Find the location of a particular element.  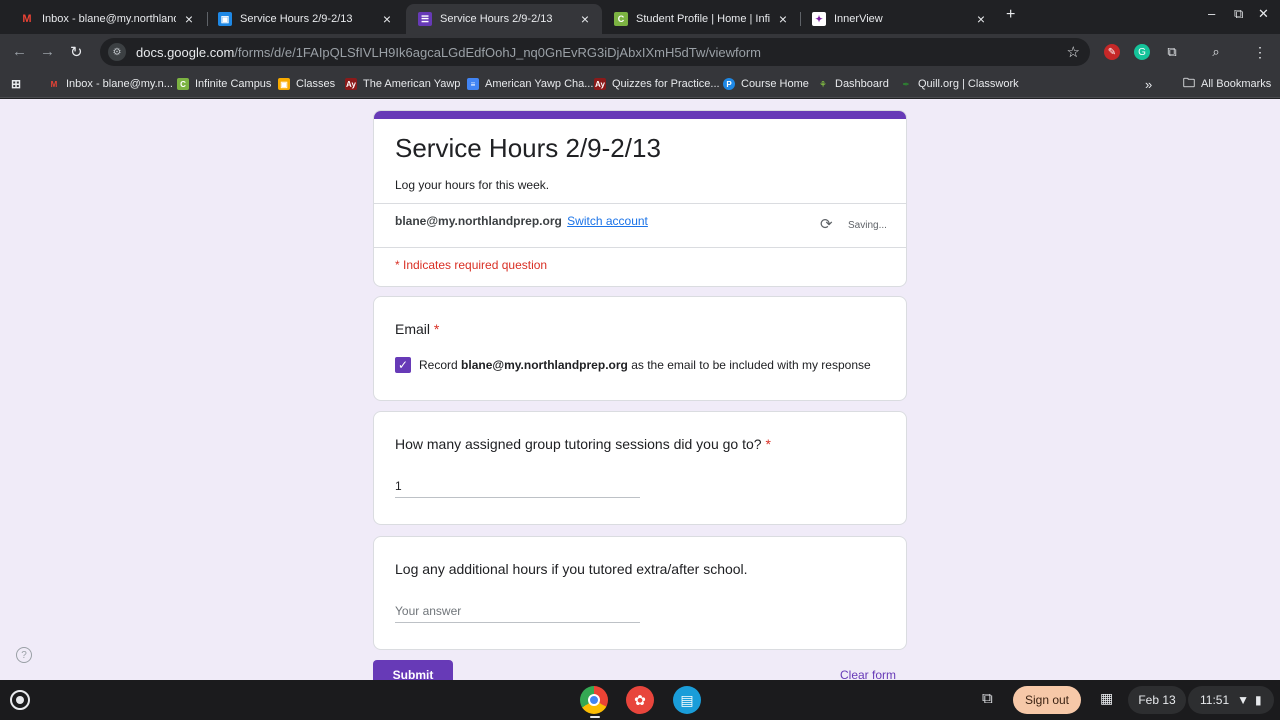

new-tab-icon: + is located at coordinates (1010, 15).